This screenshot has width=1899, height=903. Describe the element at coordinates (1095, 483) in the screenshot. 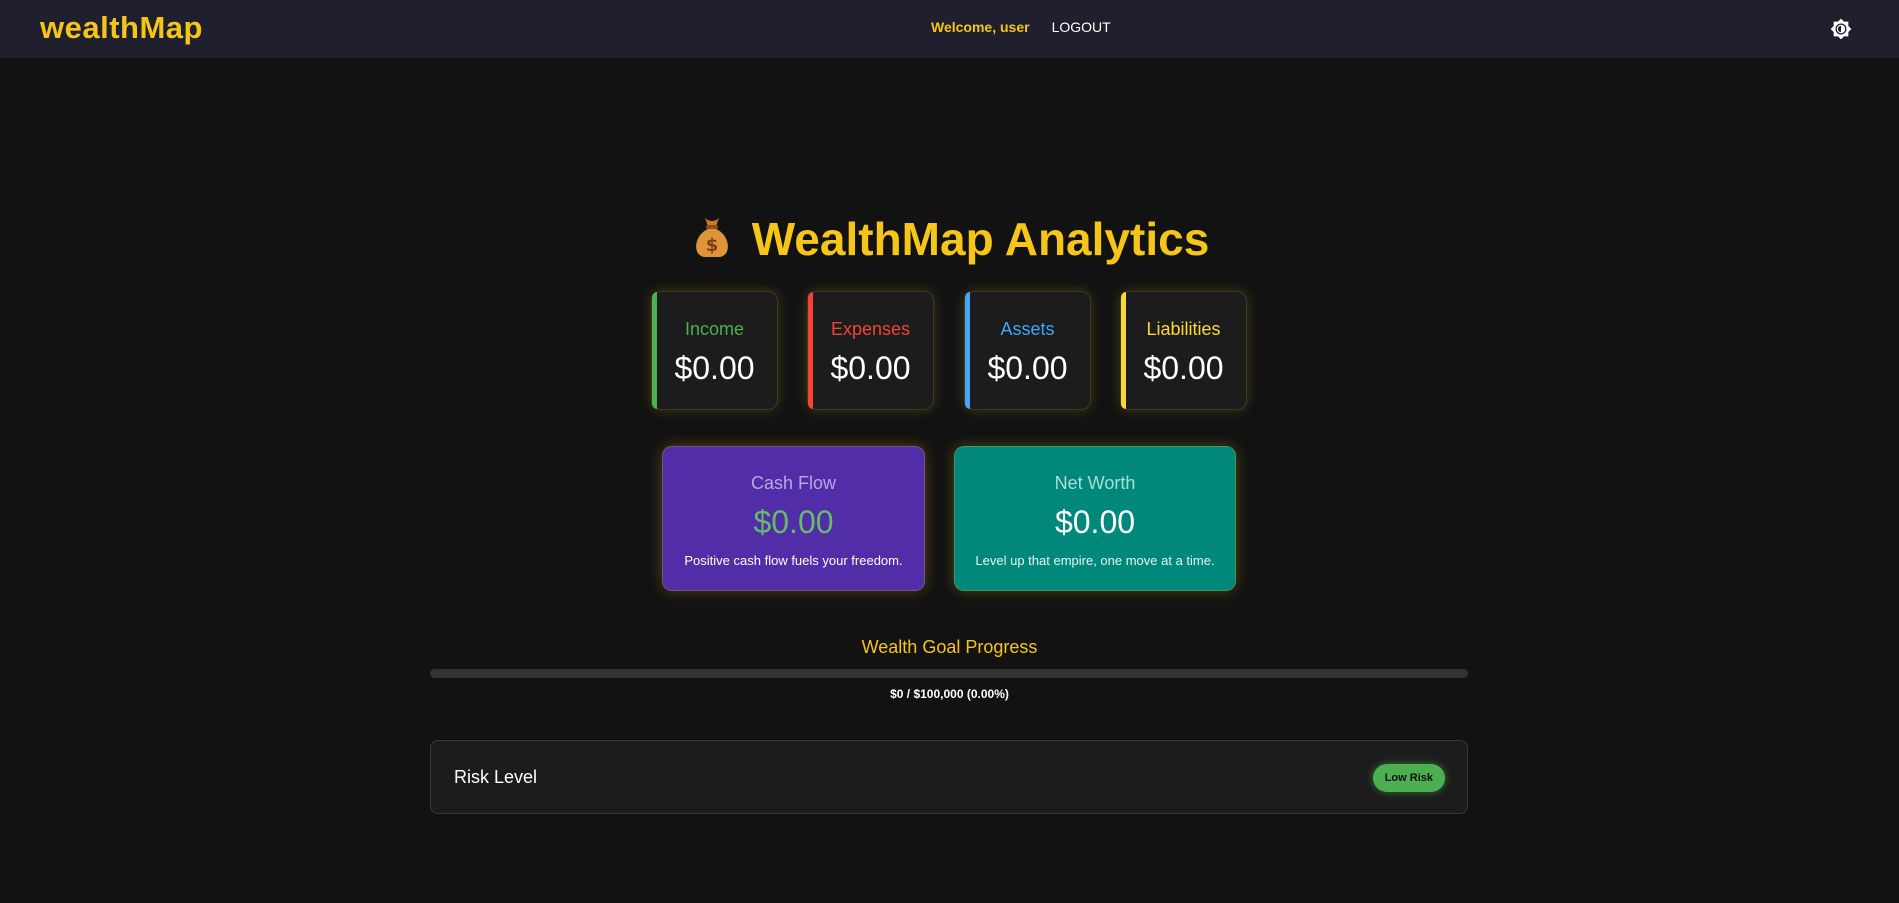

I see `net-worth-label: Net Worth` at that location.